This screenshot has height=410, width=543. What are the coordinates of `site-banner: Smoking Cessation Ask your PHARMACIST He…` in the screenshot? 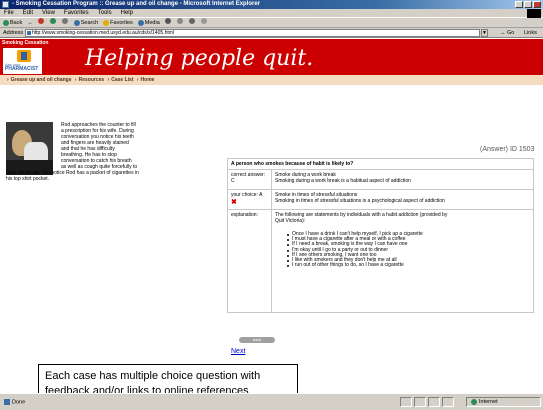 It's located at (271, 57).